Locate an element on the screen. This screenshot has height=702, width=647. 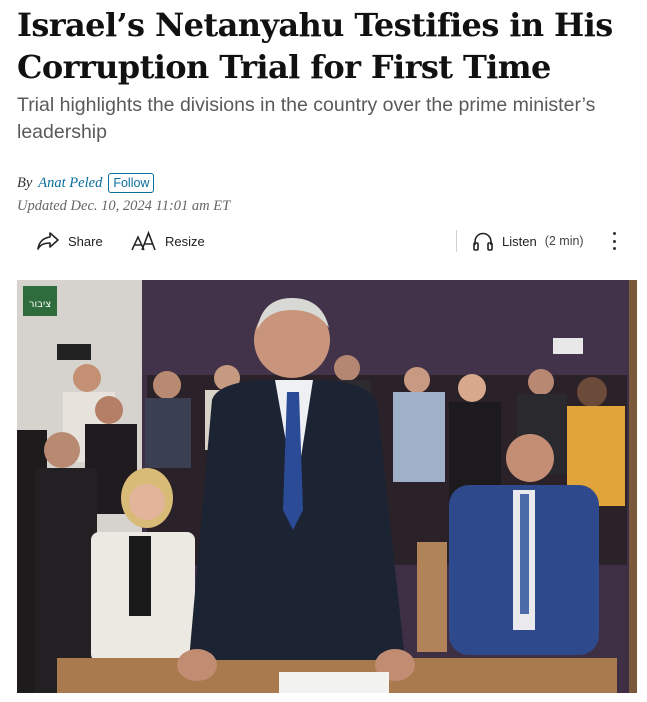
listen-duration: (2 min) is located at coordinates (564, 241).